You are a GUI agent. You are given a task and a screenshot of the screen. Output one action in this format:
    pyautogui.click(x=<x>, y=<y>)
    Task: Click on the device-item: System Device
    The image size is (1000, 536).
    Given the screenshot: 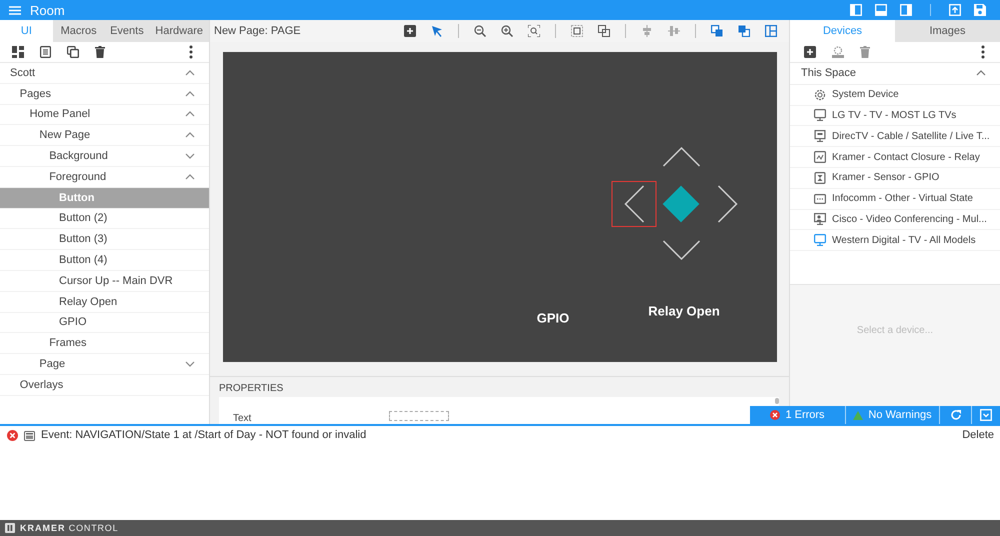 What is the action you would take?
    pyautogui.click(x=895, y=95)
    